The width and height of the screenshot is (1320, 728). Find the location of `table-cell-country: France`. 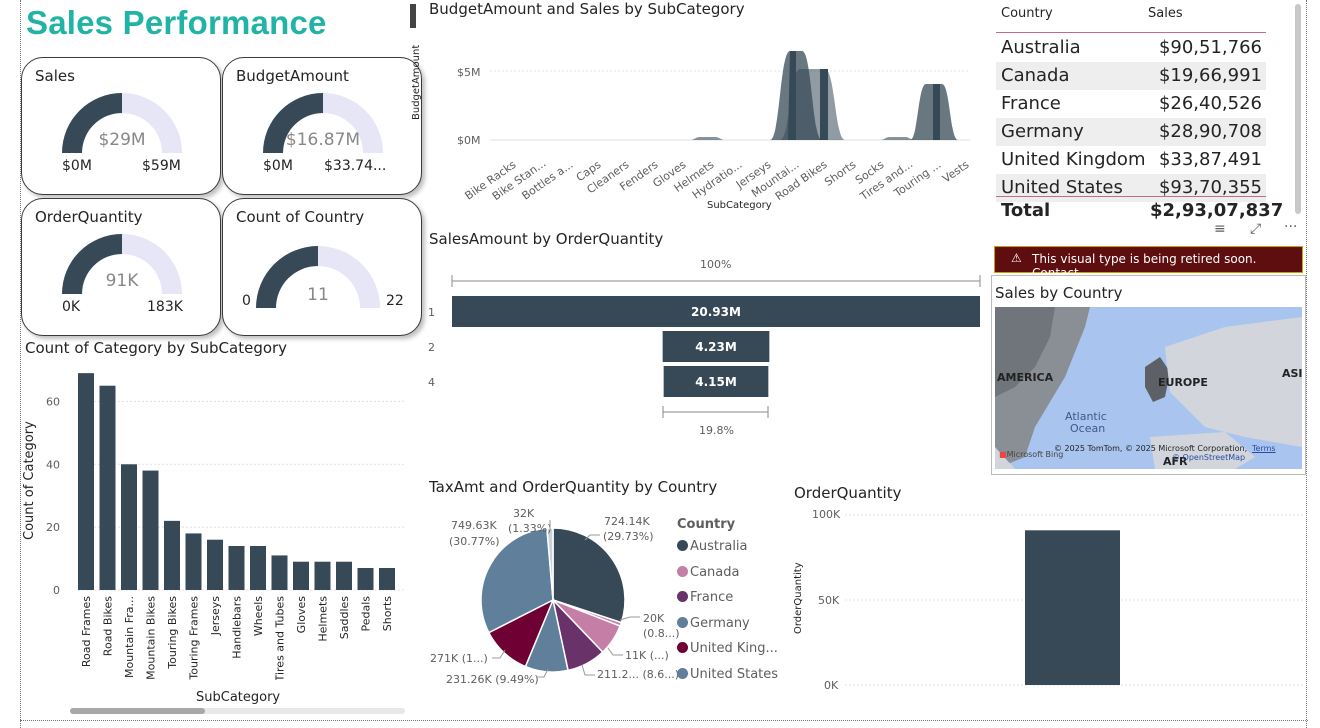

table-cell-country: France is located at coordinates (1031, 103).